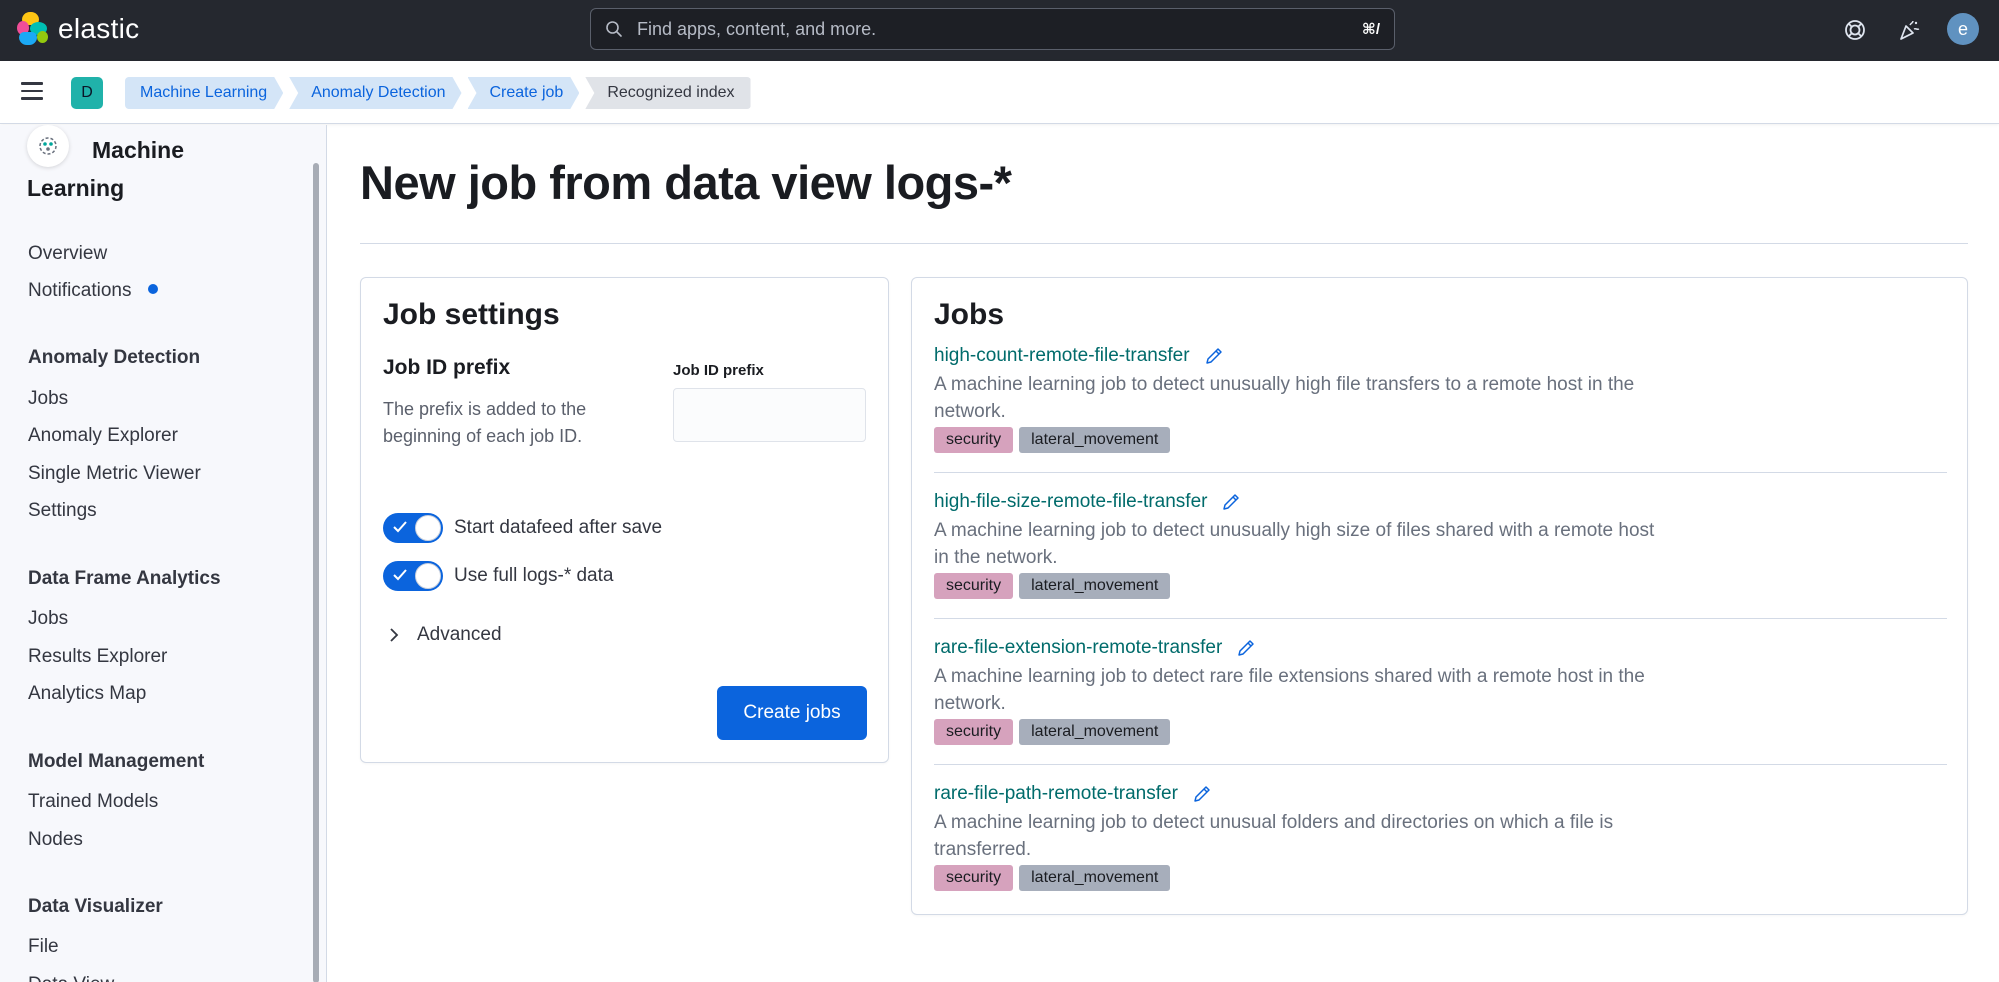  Describe the element at coordinates (1078, 647) in the screenshot. I see `job-id: rare-file-extension-remote-transfer` at that location.